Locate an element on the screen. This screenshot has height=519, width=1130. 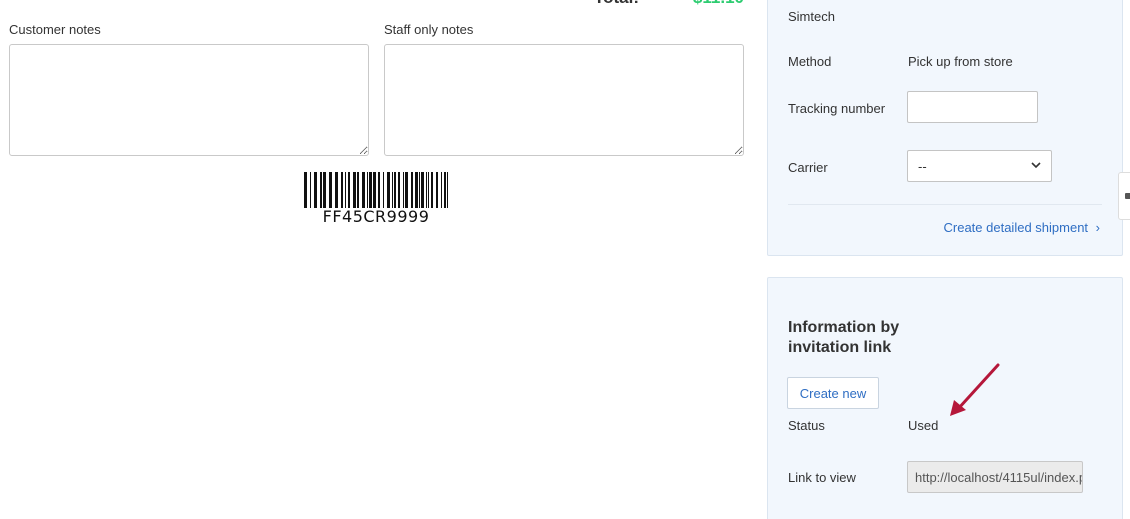
barcode-code: FF45CR9999 is located at coordinates (376, 216).